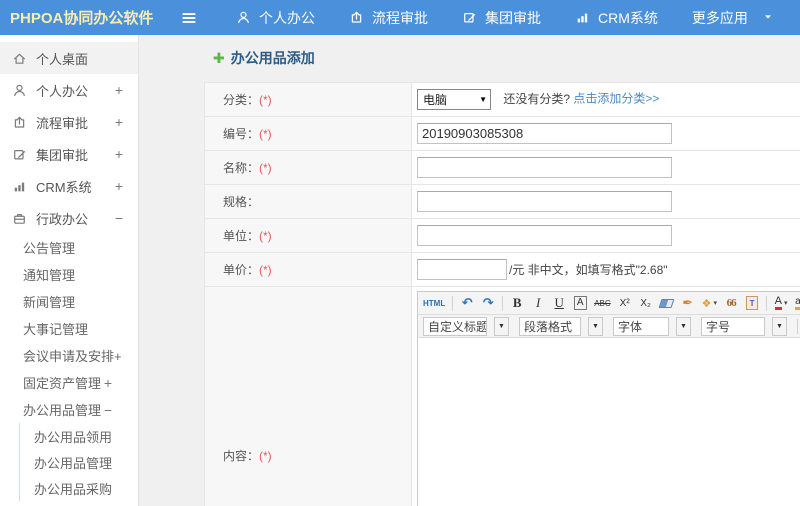 The width and height of the screenshot is (800, 506). I want to click on subscript-button: X₂, so click(646, 303).